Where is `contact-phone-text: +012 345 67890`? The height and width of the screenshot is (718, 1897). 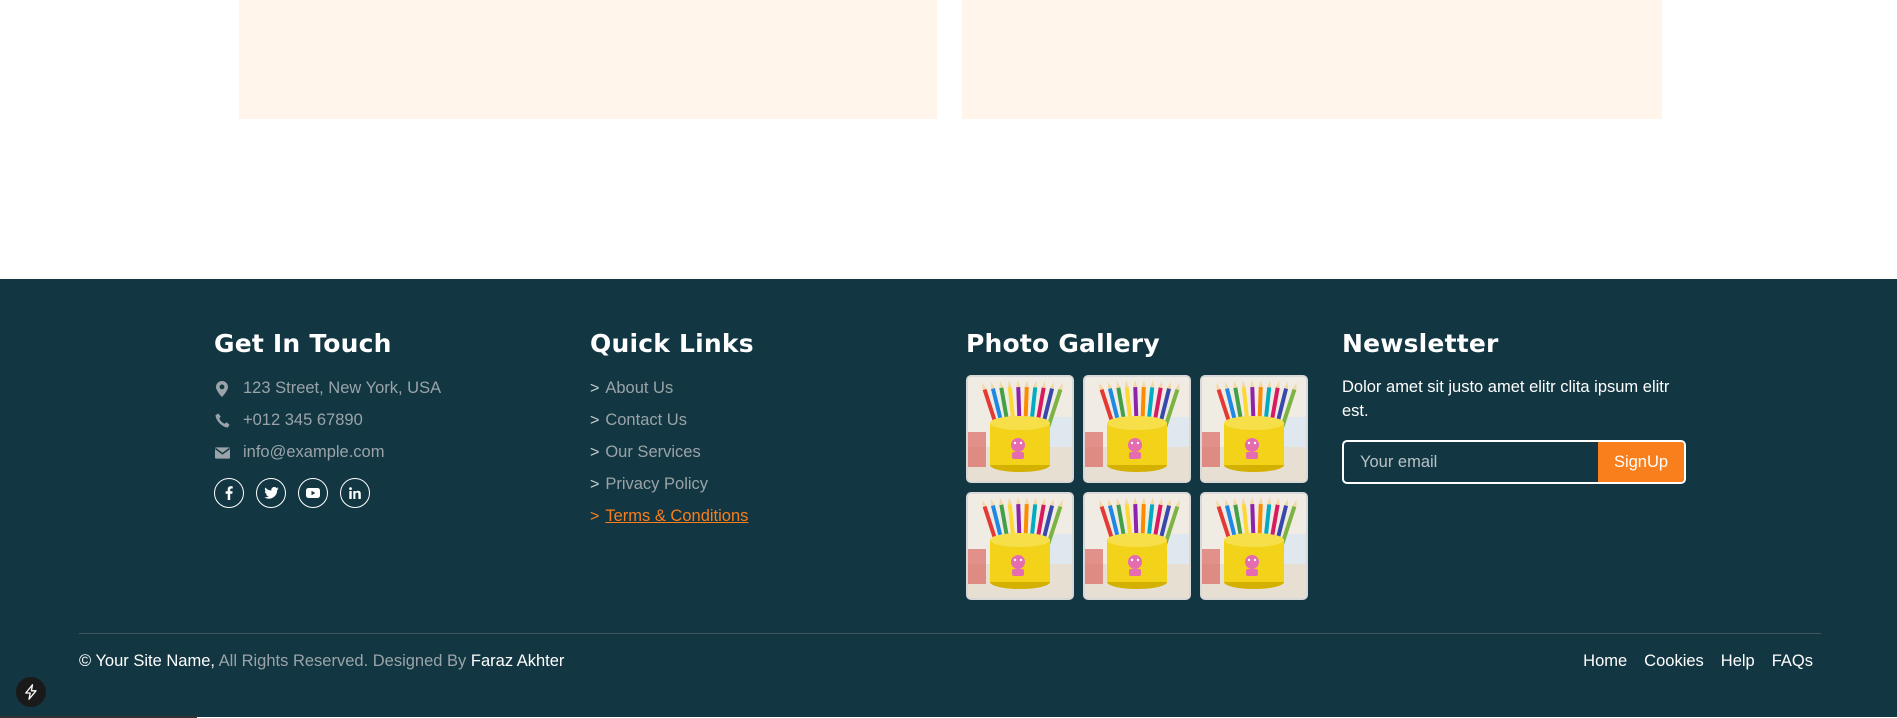
contact-phone-text: +012 345 67890 is located at coordinates (303, 420).